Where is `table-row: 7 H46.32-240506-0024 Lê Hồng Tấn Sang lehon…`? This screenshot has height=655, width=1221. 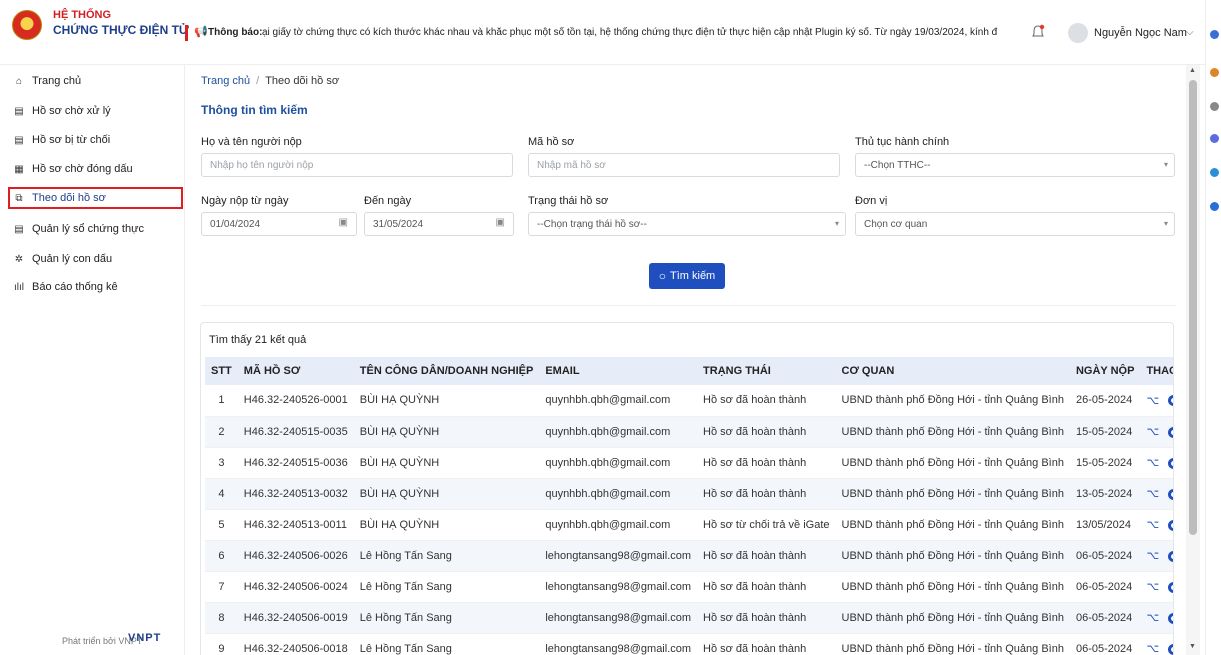 table-row: 7 H46.32-240506-0024 Lê Hồng Tấn Sang lehon… is located at coordinates (689, 587).